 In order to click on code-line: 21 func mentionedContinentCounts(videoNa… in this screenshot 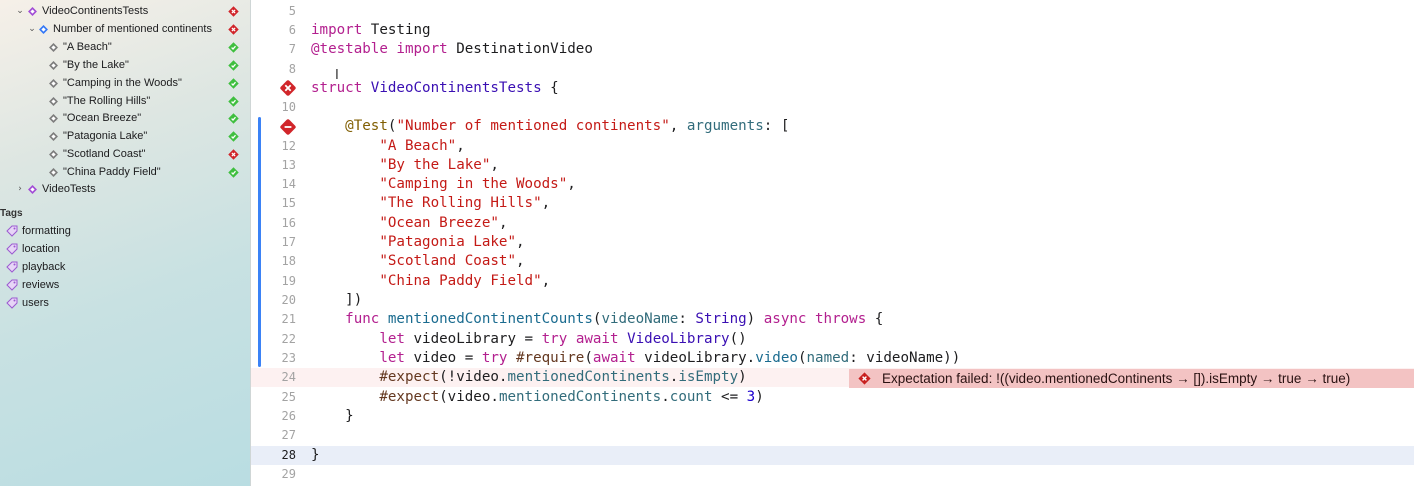, I will do `click(832, 319)`.